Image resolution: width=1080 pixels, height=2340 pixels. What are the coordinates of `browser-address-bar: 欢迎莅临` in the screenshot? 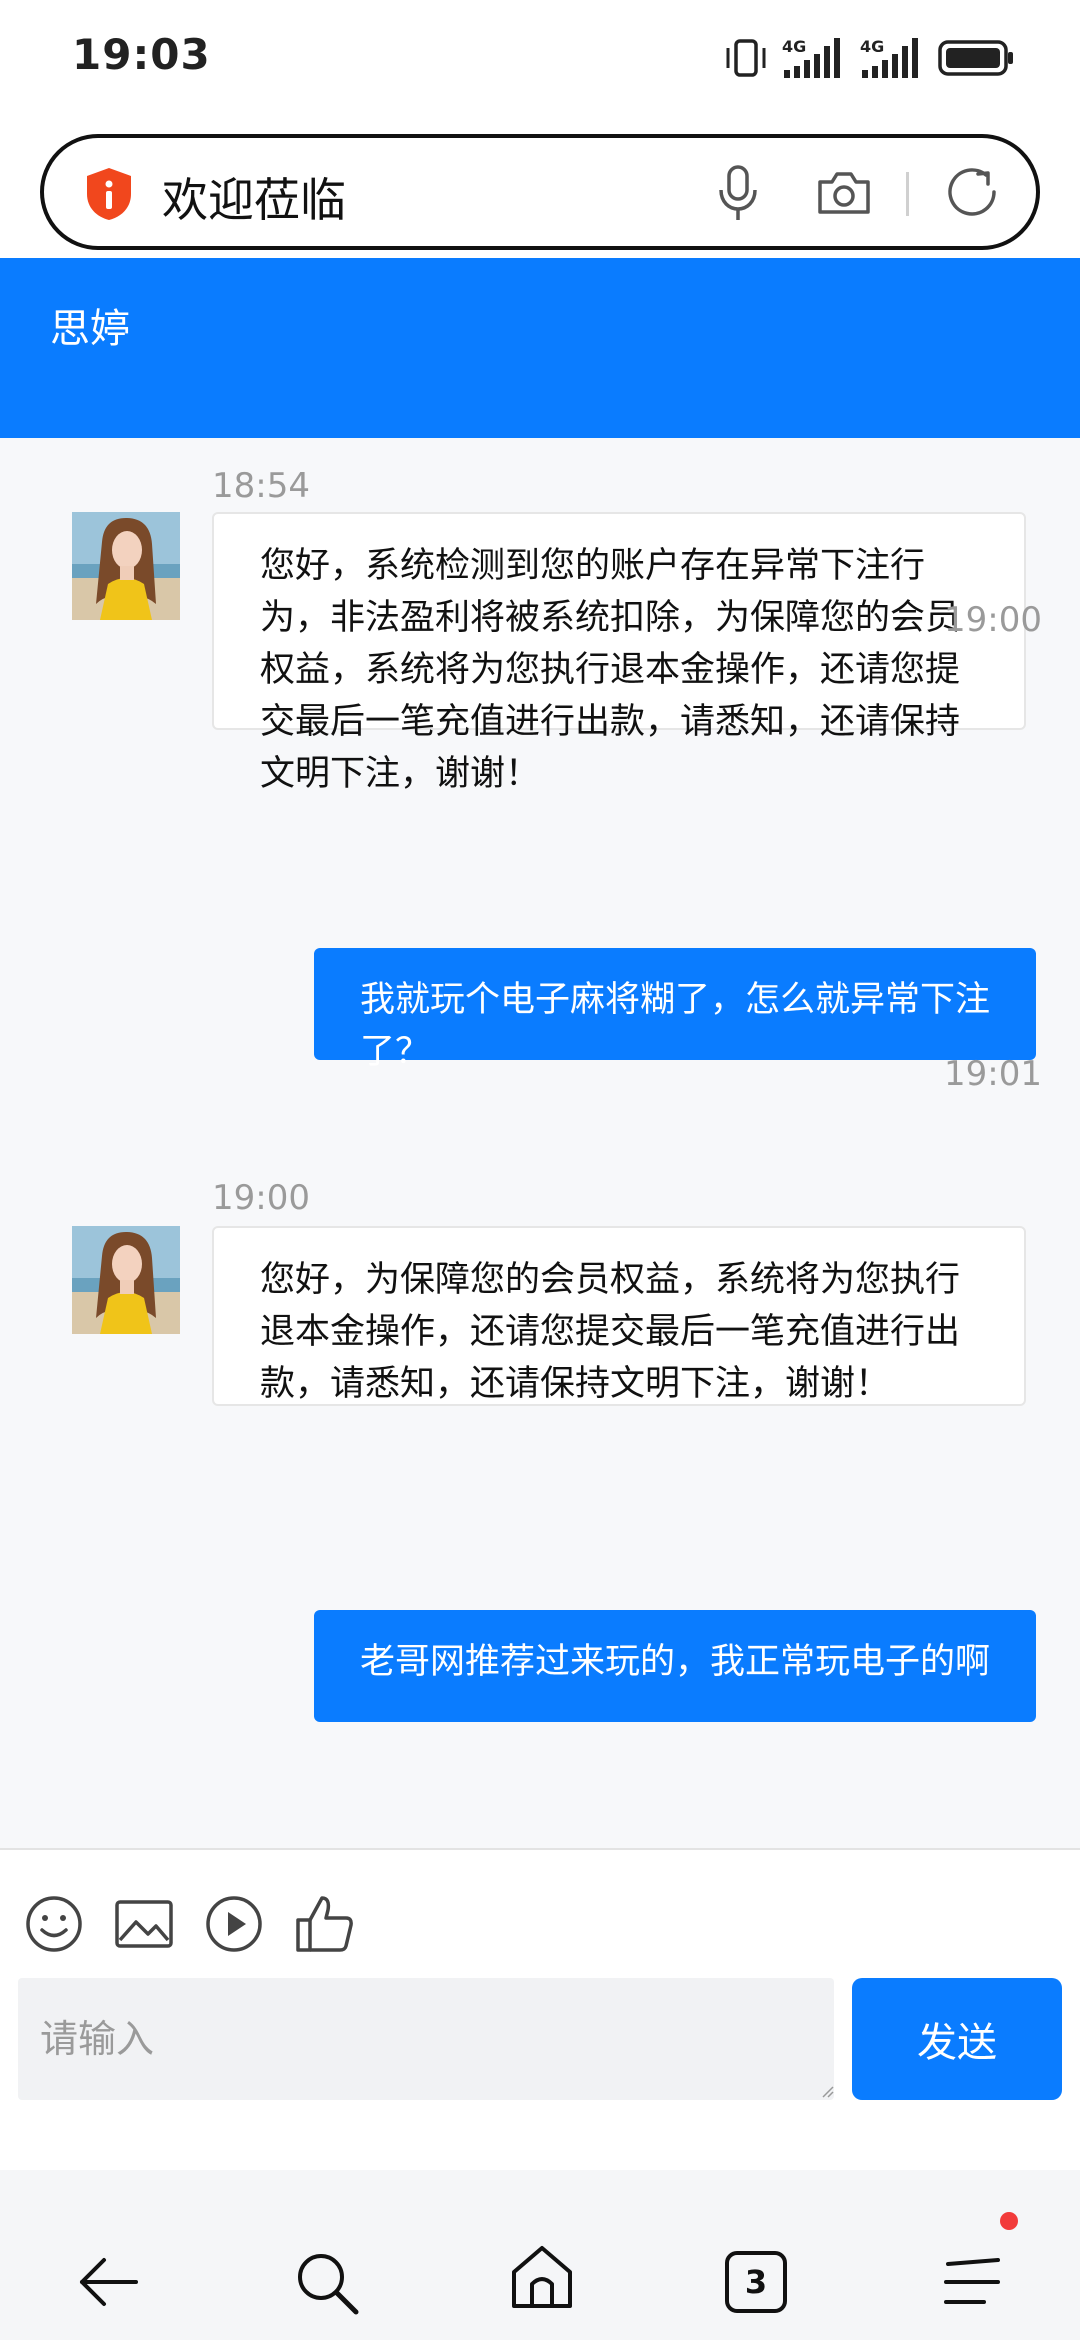 It's located at (540, 192).